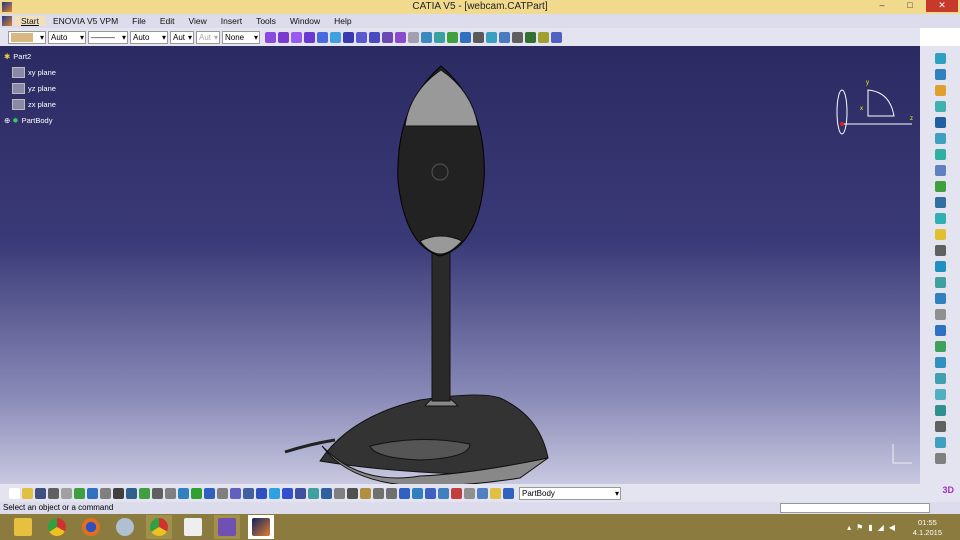 Image resolution: width=960 pixels, height=540 pixels. Describe the element at coordinates (149, 37) in the screenshot. I see `point-type-select: Auto` at that location.